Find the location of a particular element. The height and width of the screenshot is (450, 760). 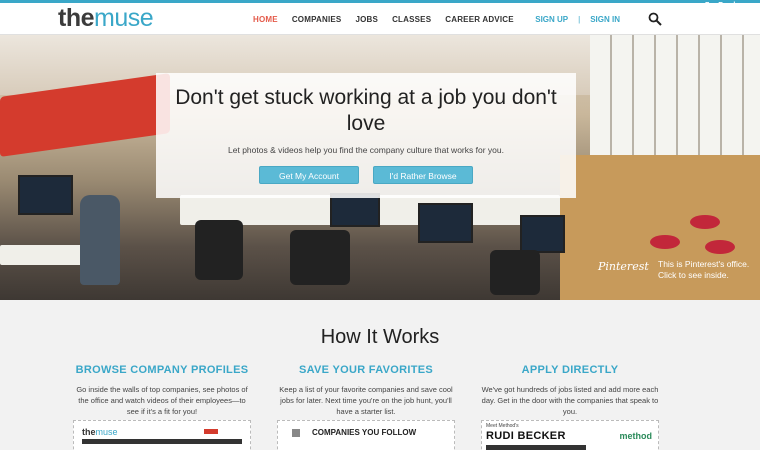

rather-browse-button: I'd Rather Browse is located at coordinates (423, 175).